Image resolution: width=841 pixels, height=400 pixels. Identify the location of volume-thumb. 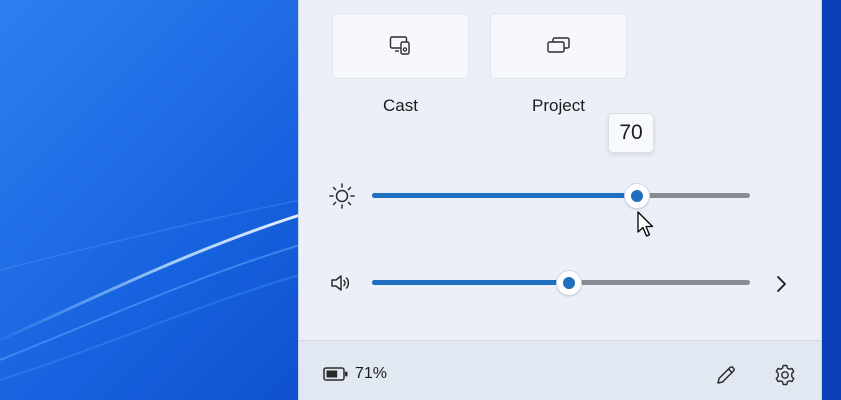
(569, 283).